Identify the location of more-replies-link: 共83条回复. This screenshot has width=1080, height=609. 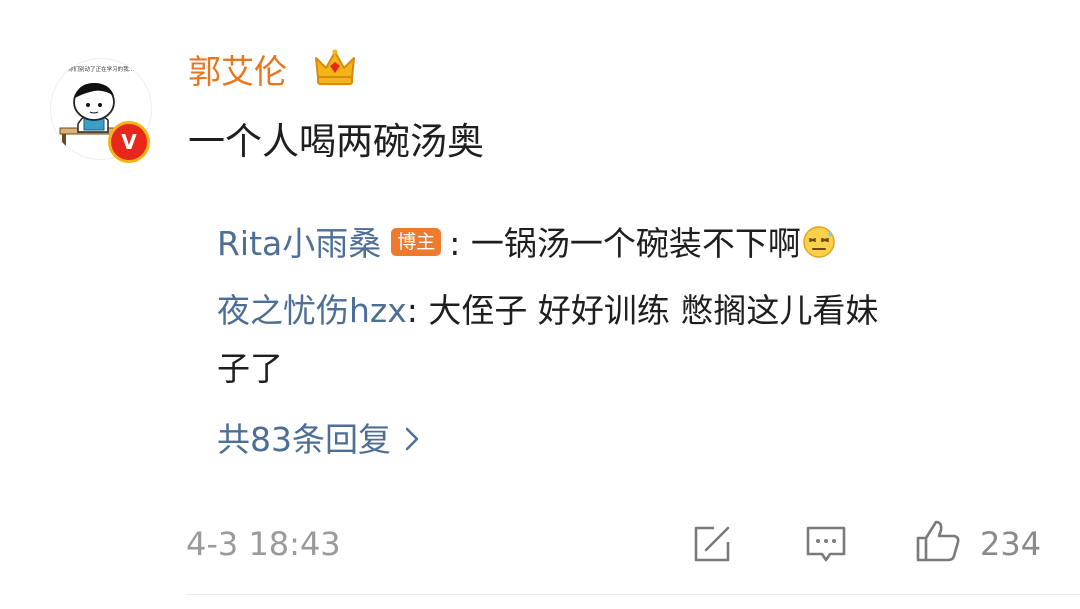
(318, 440).